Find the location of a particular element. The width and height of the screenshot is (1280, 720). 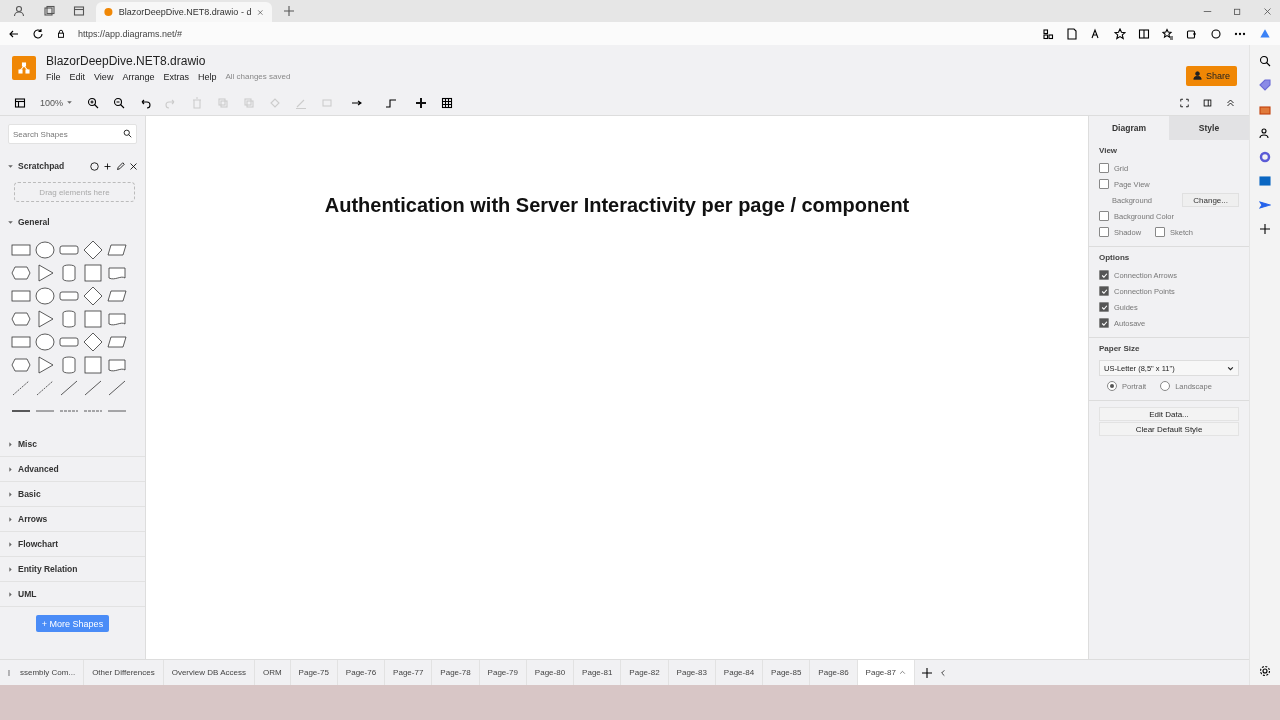

save-status: All changes saved is located at coordinates (258, 76).